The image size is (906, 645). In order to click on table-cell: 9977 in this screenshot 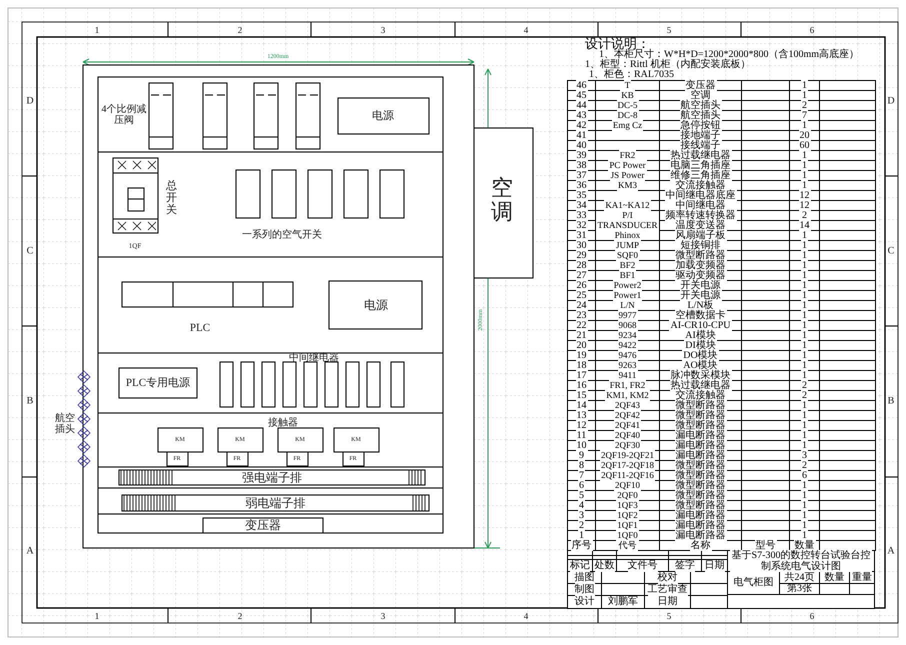, I will do `click(628, 315)`.